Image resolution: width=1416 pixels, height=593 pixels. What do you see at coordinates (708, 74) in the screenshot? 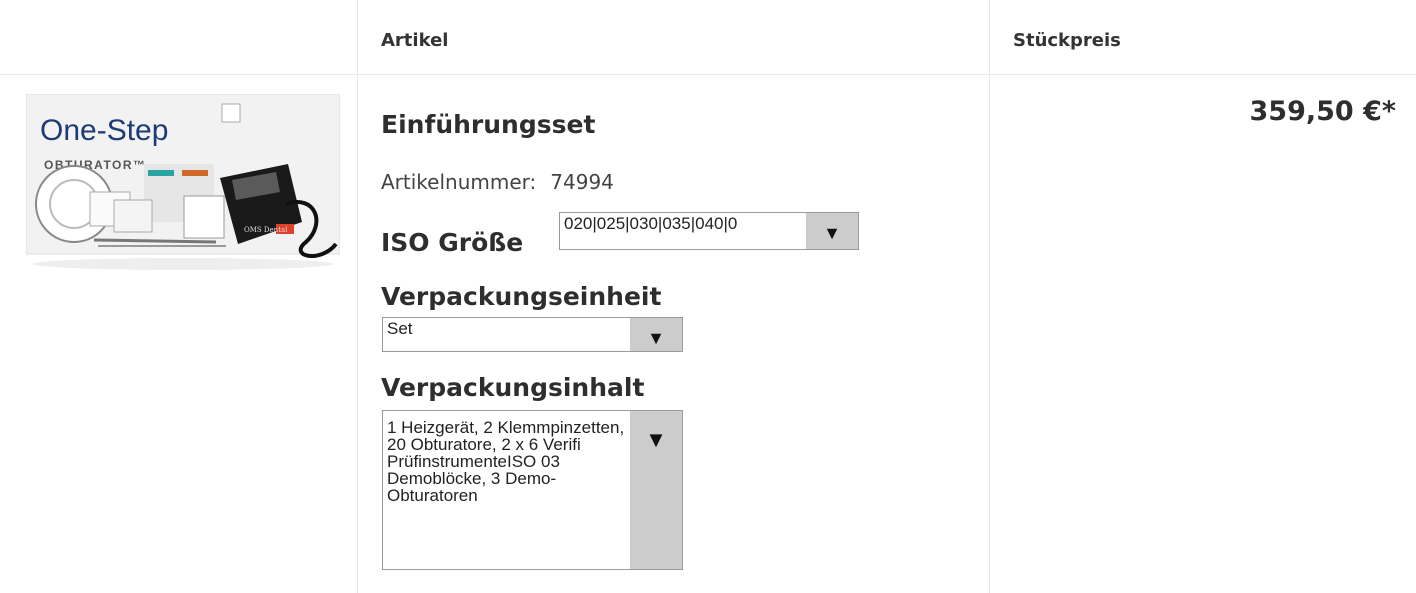
I see `header-bottom-border` at bounding box center [708, 74].